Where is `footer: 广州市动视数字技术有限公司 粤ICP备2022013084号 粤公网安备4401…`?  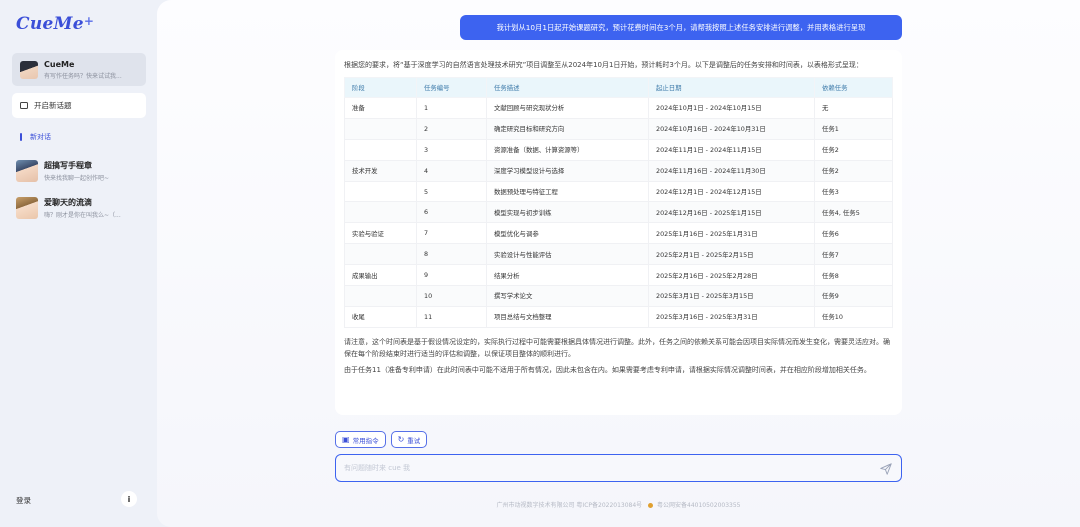
footer: 广州市动视数字技术有限公司 粤ICP备2022013084号 粤公网安备4401… is located at coordinates (618, 504).